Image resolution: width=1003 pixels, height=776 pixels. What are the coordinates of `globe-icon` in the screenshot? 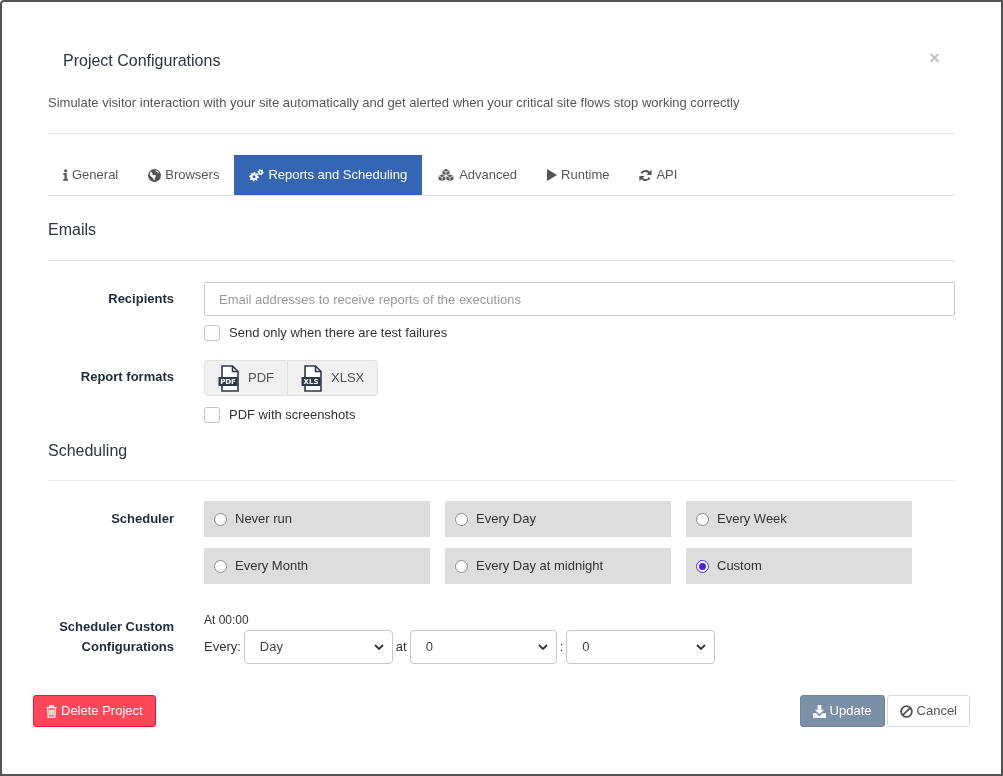 It's located at (155, 175).